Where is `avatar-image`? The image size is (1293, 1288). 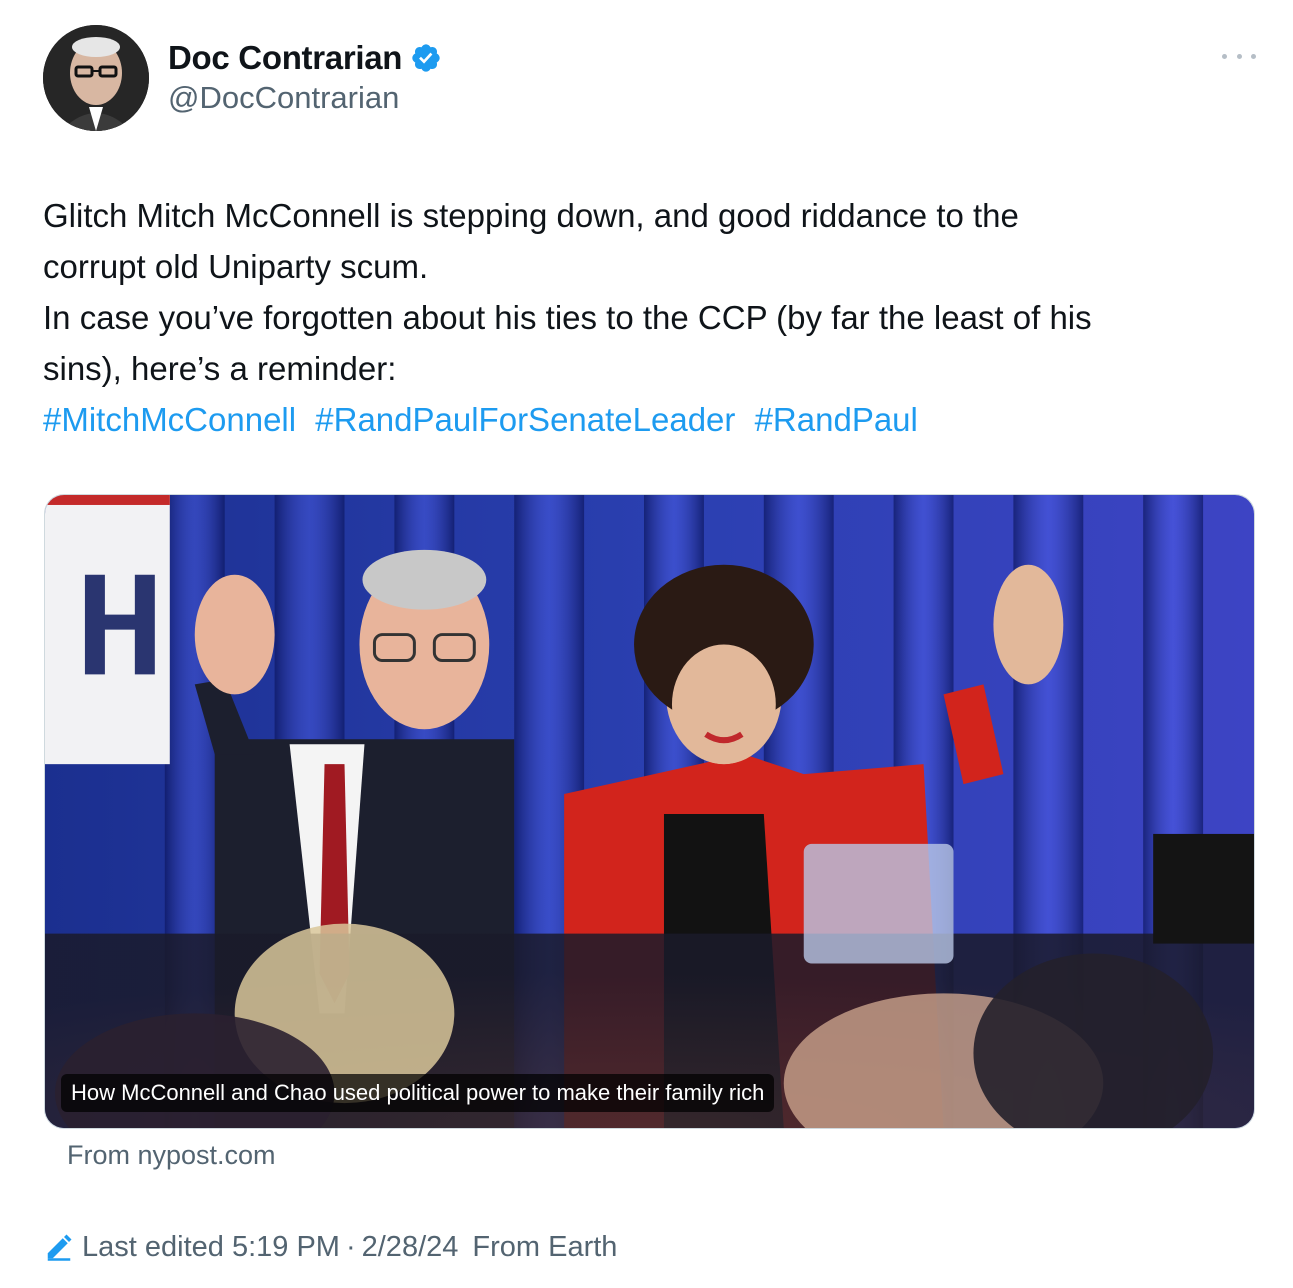 avatar-image is located at coordinates (96, 78).